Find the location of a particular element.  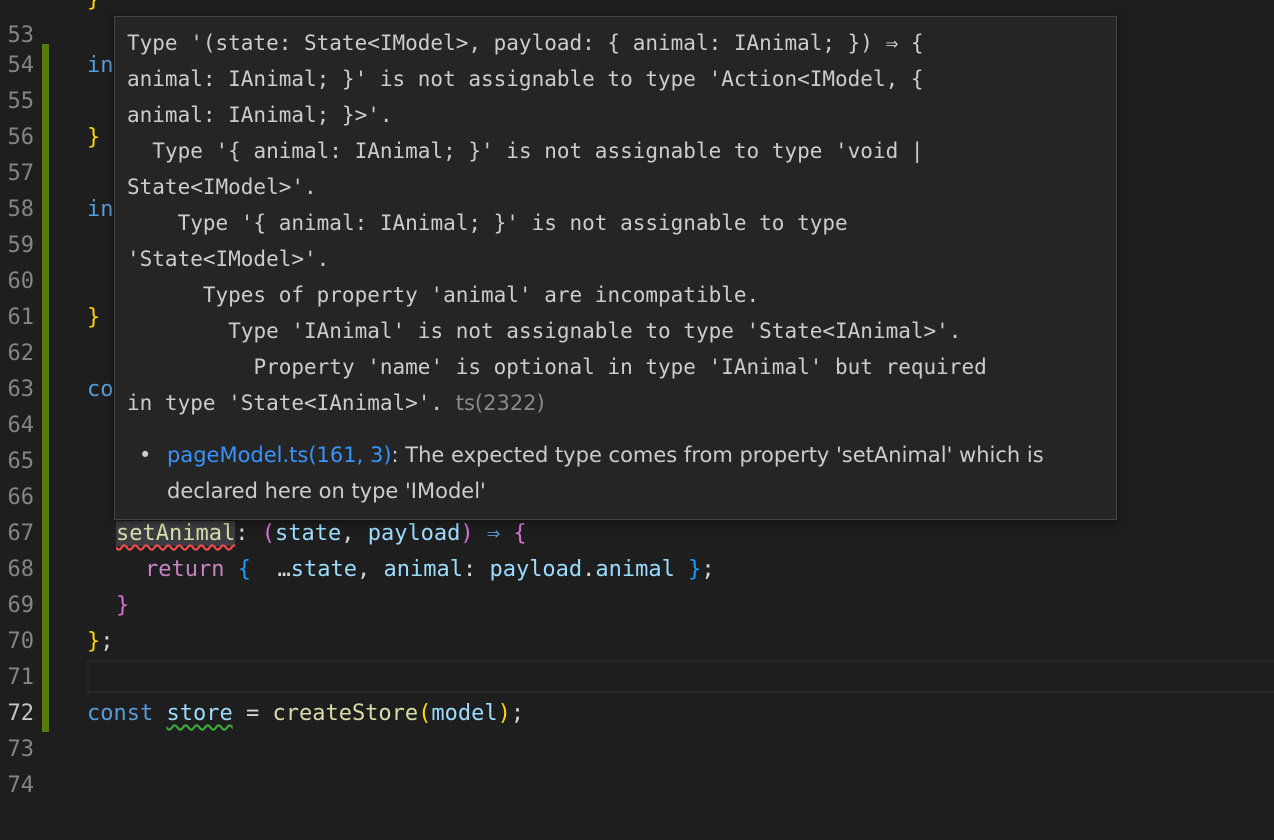

code-line-current: 72 is located at coordinates (637, 693).